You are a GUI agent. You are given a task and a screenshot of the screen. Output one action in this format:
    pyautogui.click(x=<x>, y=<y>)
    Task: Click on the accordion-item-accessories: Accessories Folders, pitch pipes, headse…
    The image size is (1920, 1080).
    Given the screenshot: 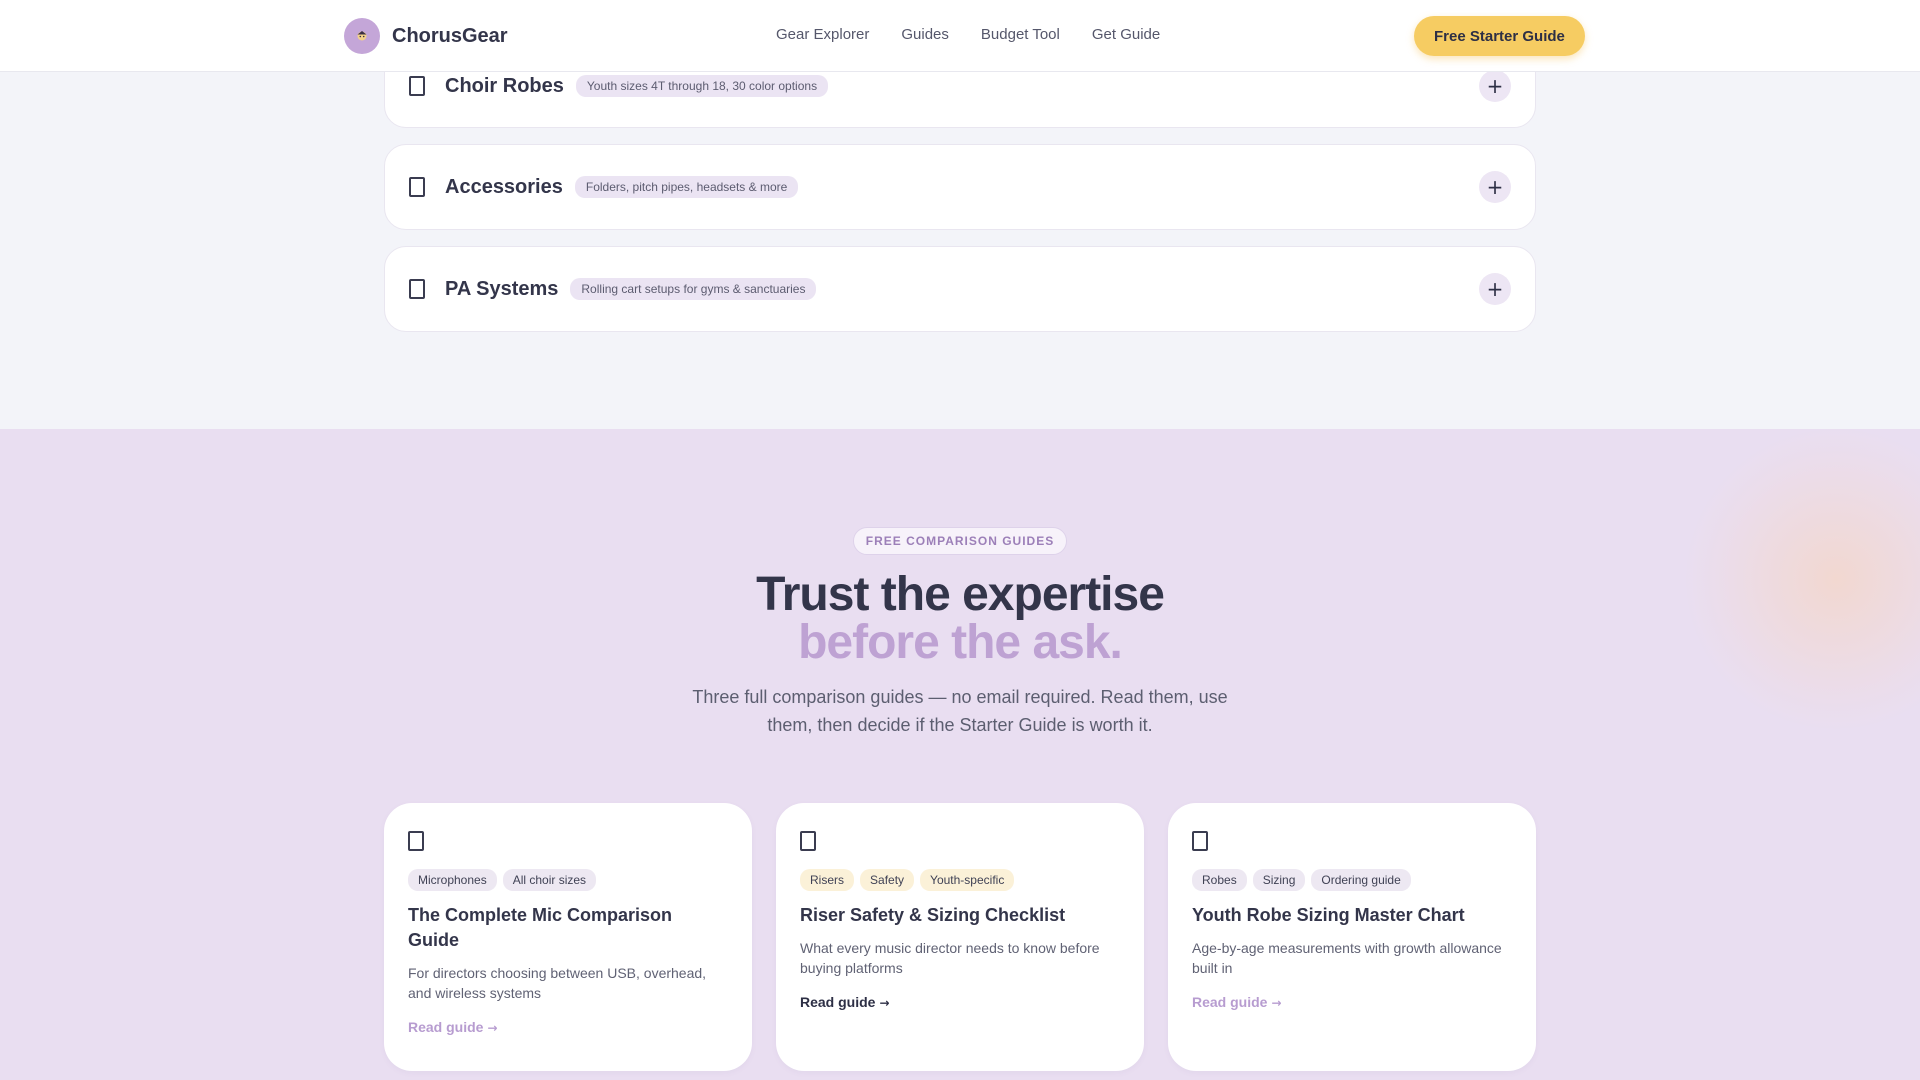 What is the action you would take?
    pyautogui.click(x=960, y=187)
    